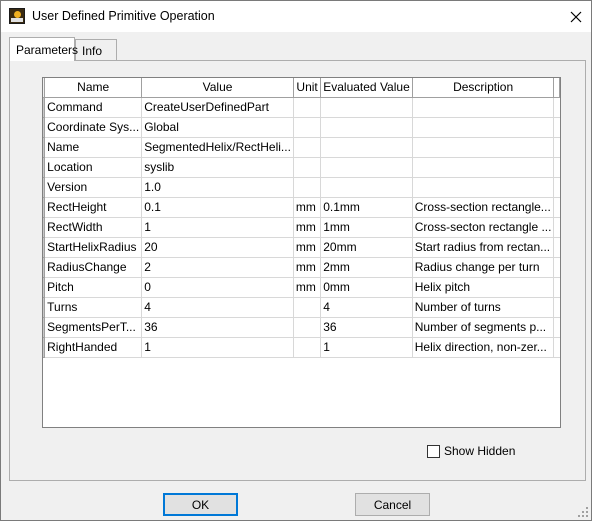  I want to click on table-row: Pitch 0 mm 0mm Helix pitch, so click(301, 287).